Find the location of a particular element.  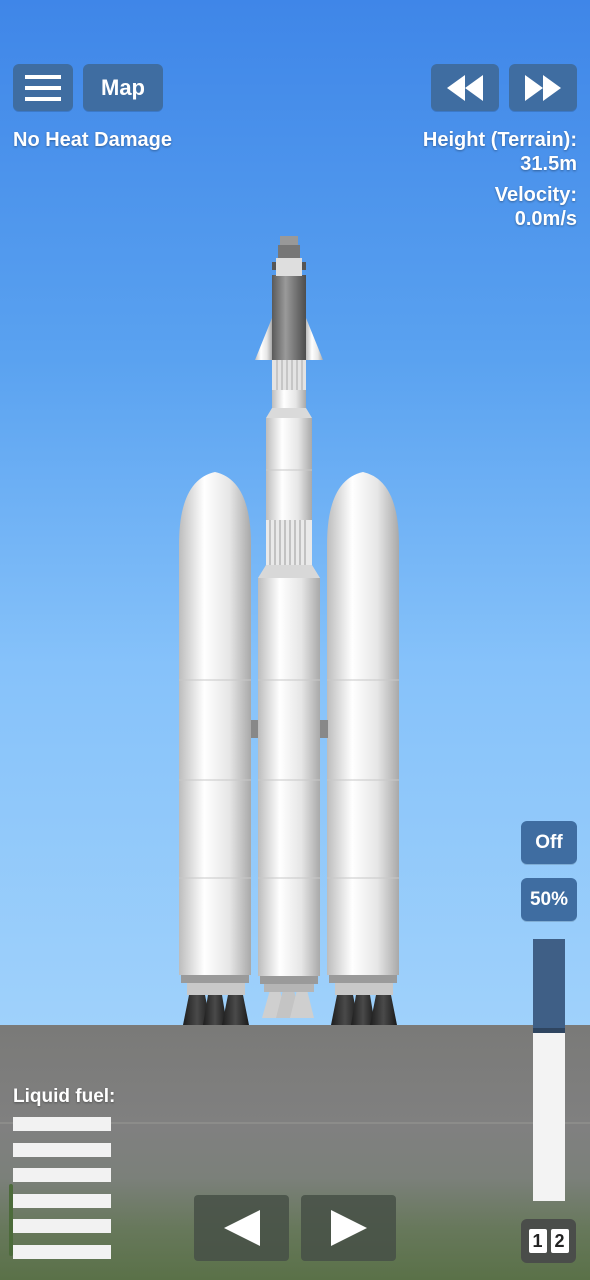

left-booster is located at coordinates (215, 748).